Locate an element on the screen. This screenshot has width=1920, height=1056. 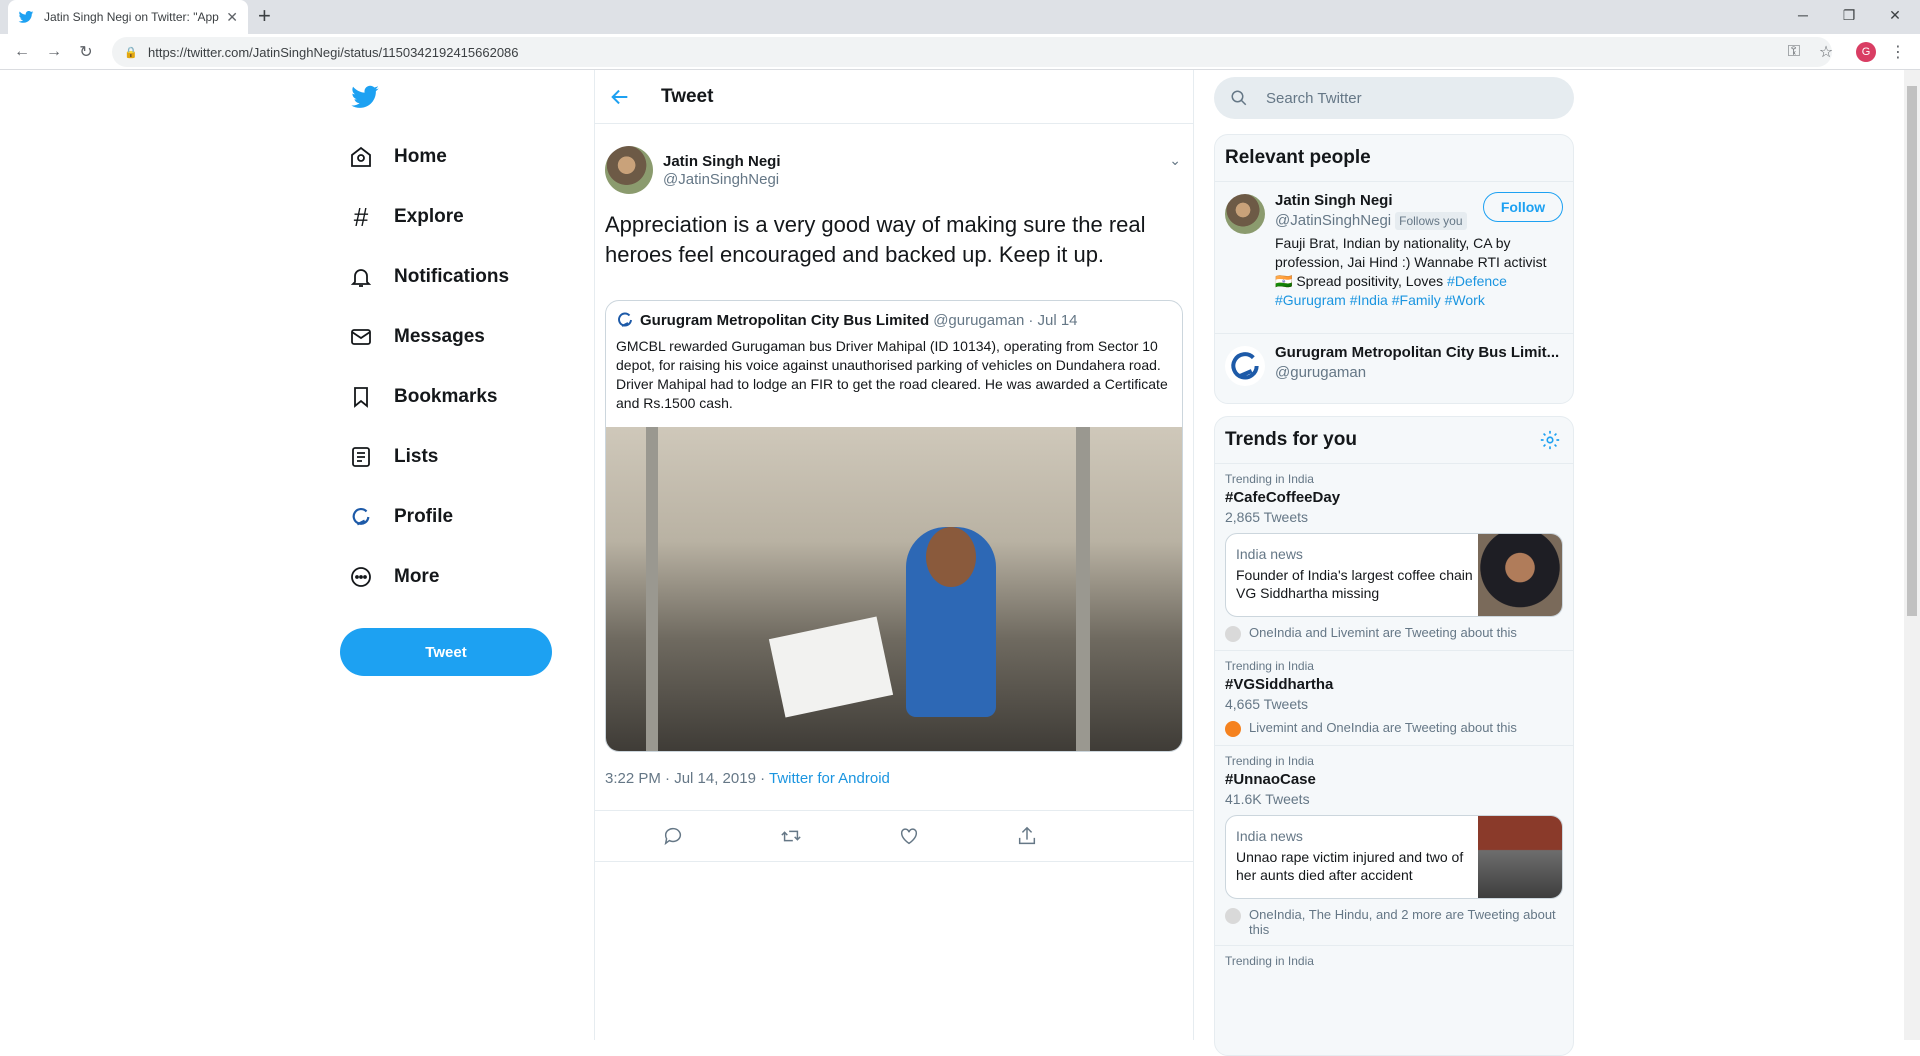
key-icon: ⚿ is located at coordinates (1794, 52).